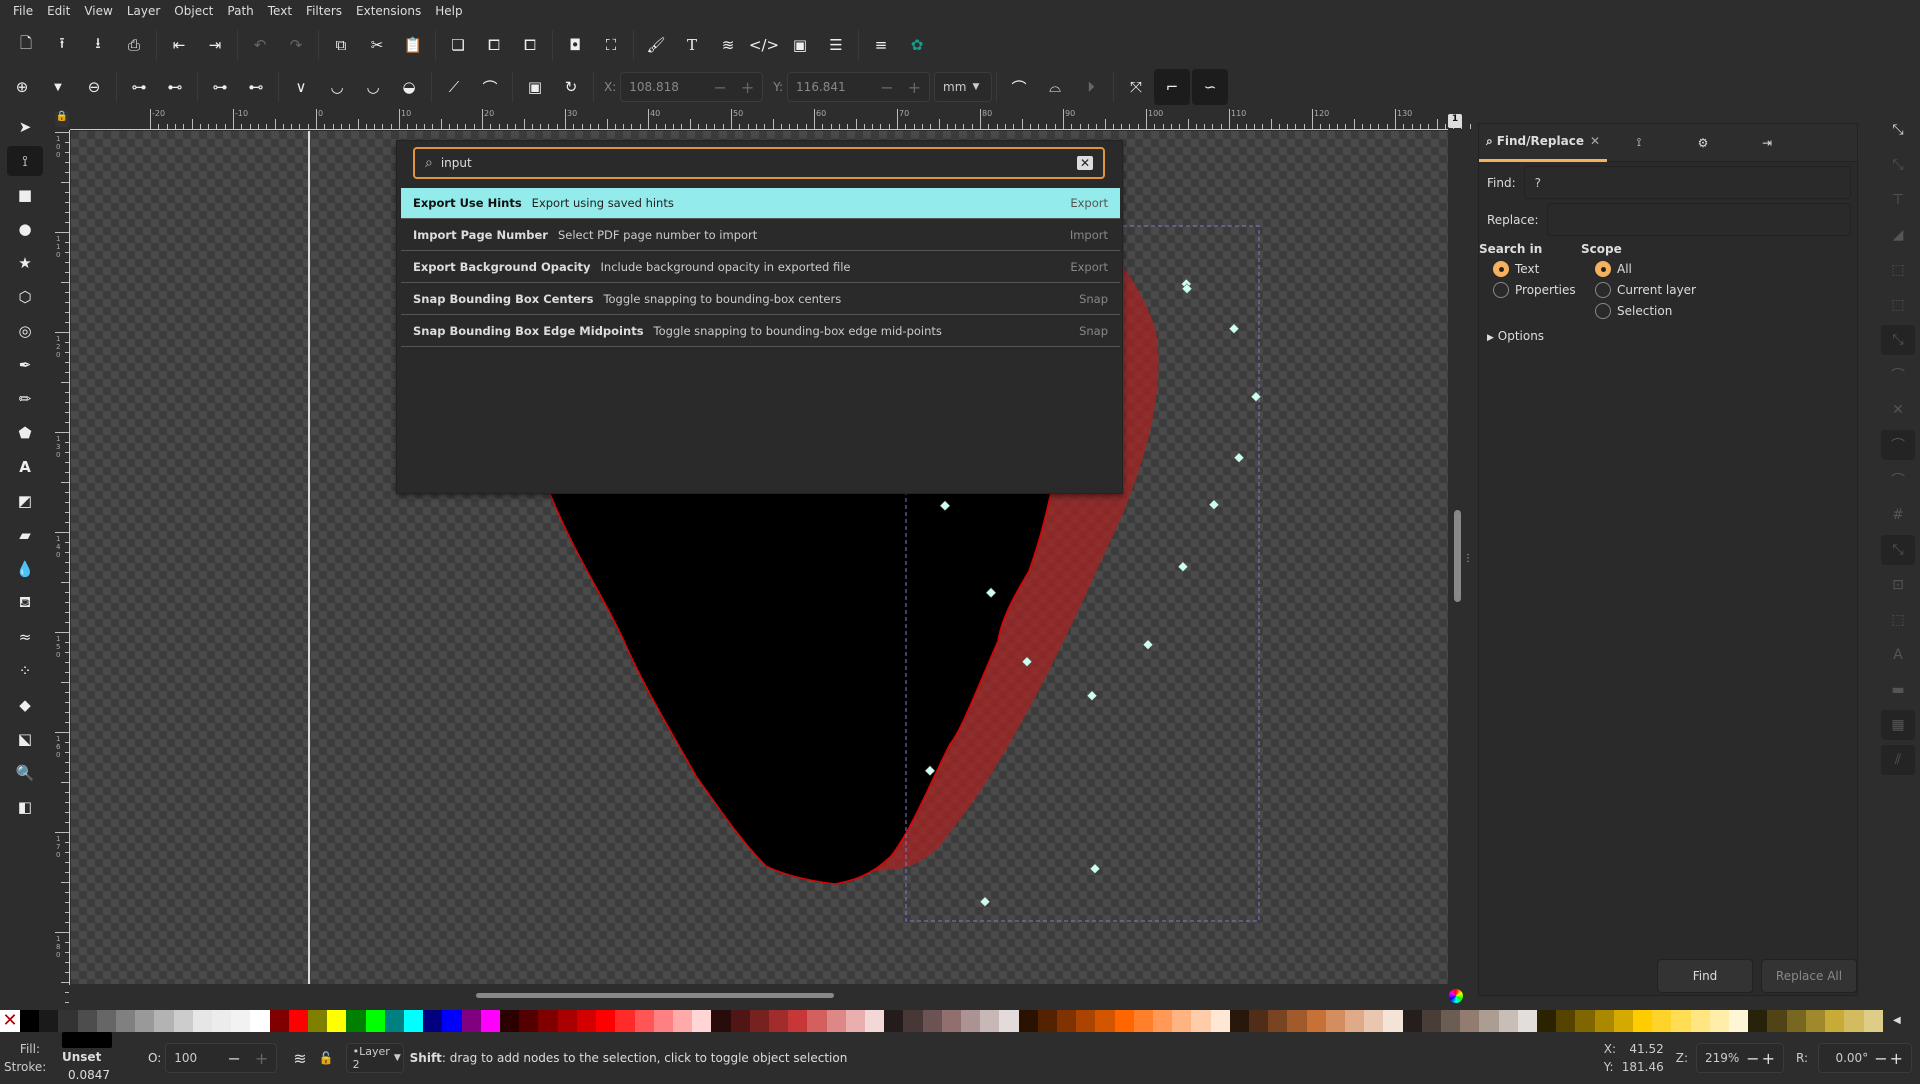 The image size is (1920, 1084). Describe the element at coordinates (1537, 290) in the screenshot. I see `radio-search-in-properties: Properties` at that location.